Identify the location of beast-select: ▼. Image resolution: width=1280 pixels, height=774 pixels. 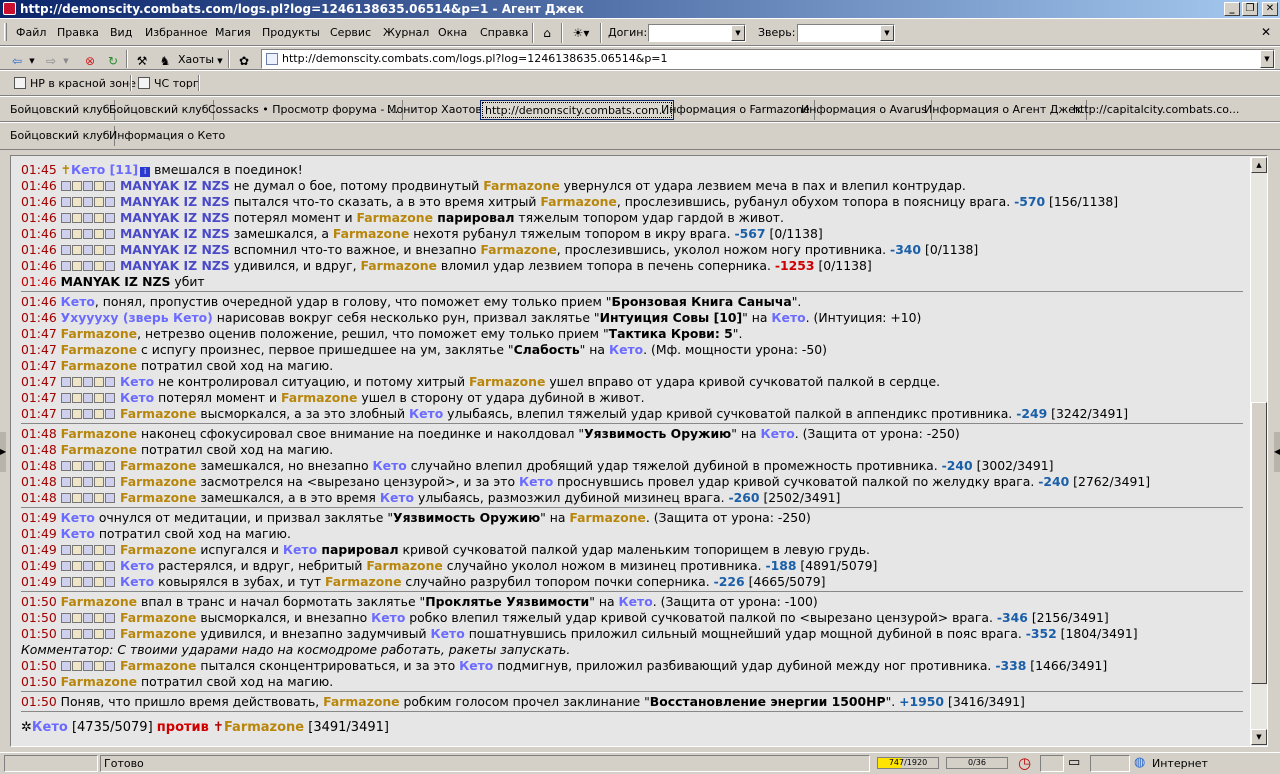
(846, 33).